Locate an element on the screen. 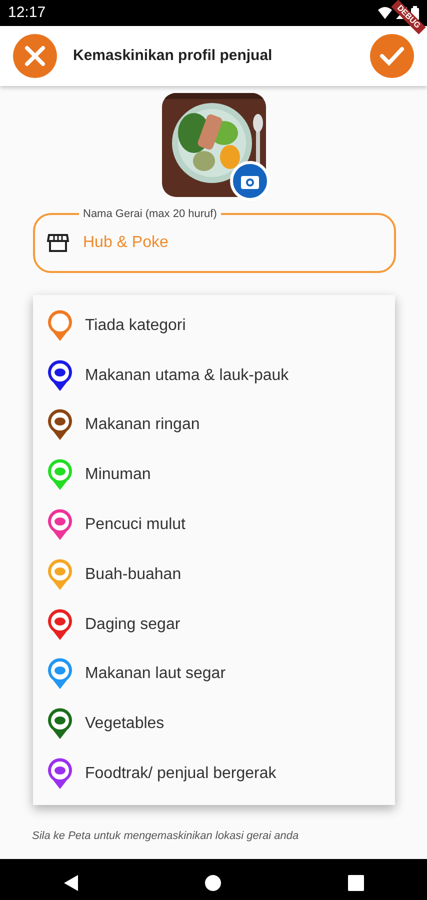 This screenshot has height=900, width=427. menu-item: Vegetables is located at coordinates (214, 724).